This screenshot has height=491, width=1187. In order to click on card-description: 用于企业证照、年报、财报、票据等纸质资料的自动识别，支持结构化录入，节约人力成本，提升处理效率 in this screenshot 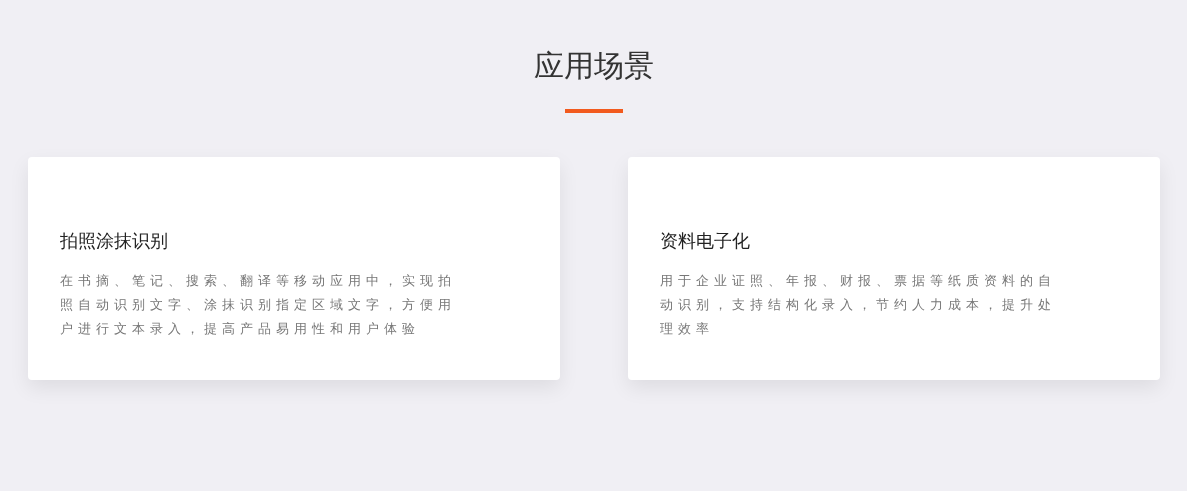, I will do `click(858, 305)`.